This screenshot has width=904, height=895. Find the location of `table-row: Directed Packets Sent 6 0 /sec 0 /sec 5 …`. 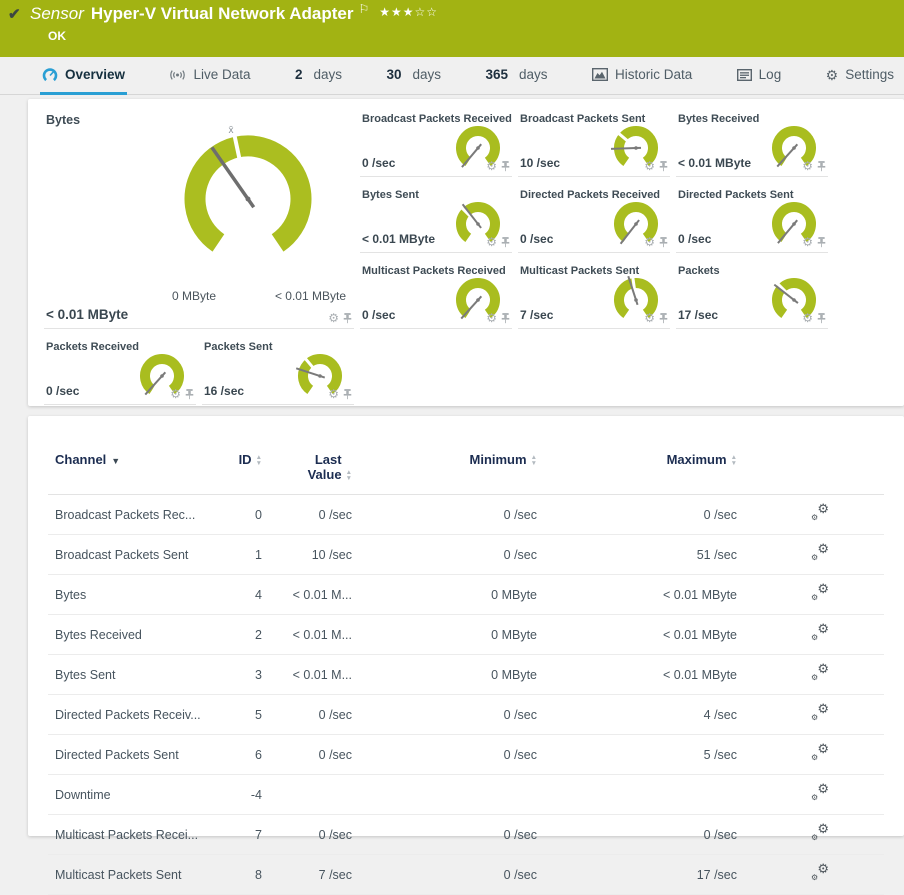

table-row: Directed Packets Sent 6 0 /sec 0 /sec 5 … is located at coordinates (466, 754).